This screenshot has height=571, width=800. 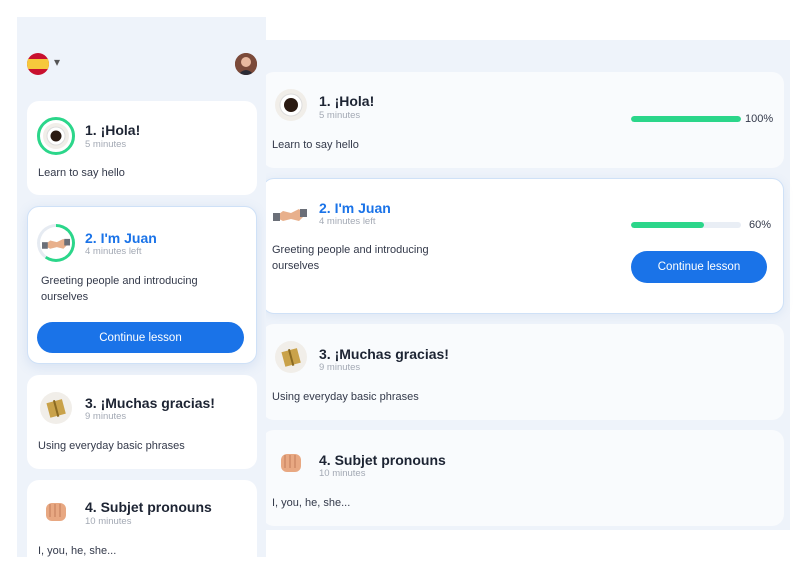 What do you see at coordinates (57, 62) in the screenshot?
I see `chevron-down-icon: ▾` at bounding box center [57, 62].